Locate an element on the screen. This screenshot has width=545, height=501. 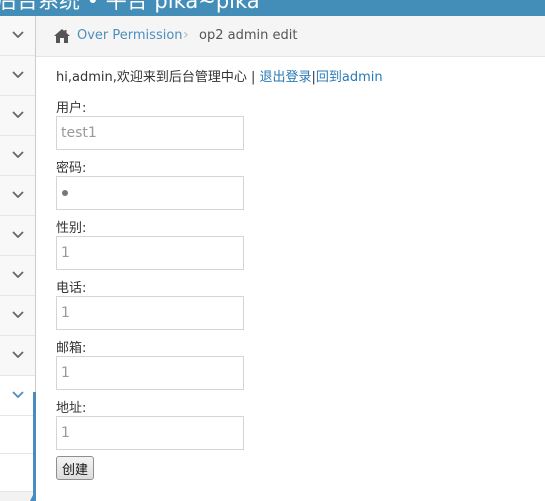
sidebar-corner is located at coordinates (33, 495).